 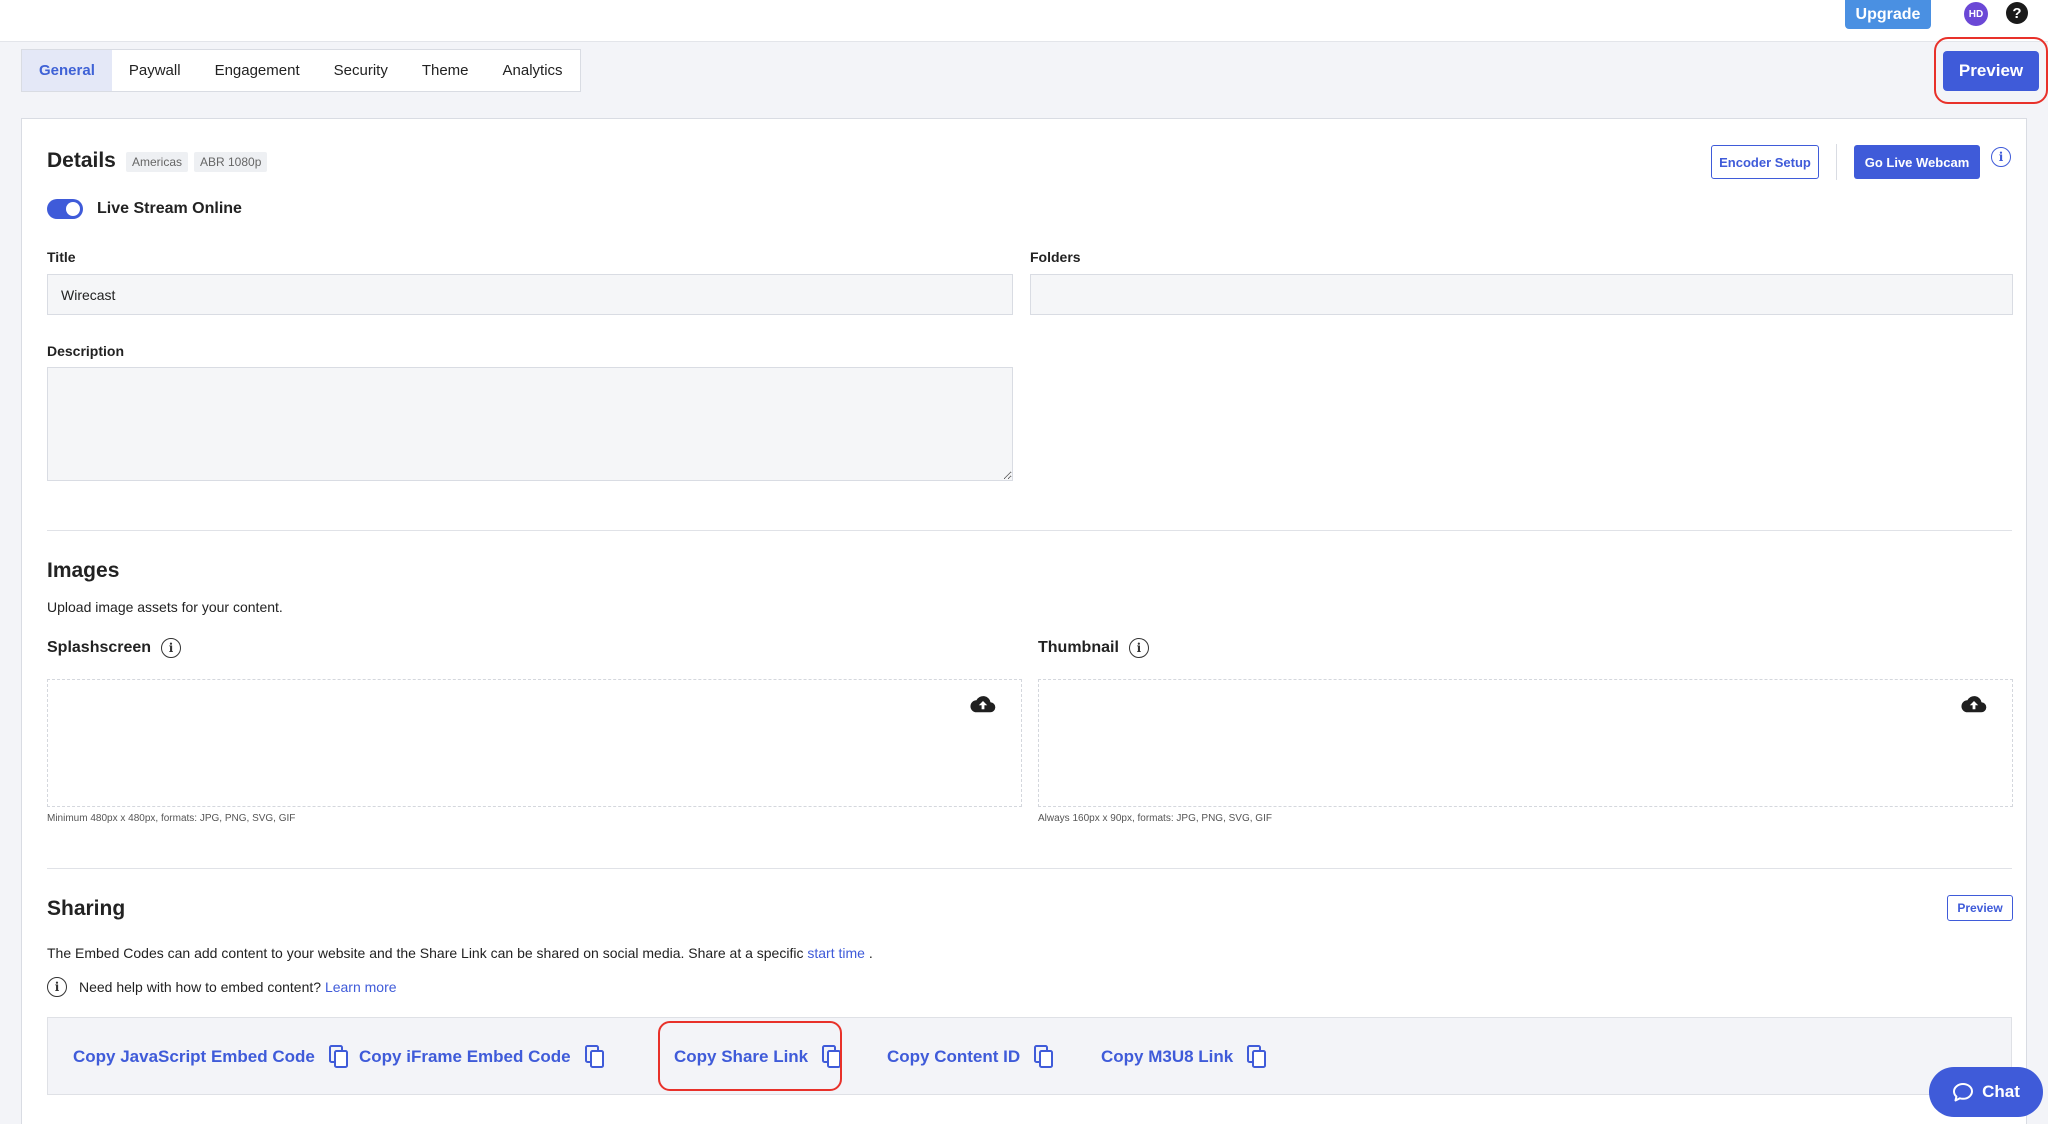 I want to click on copy-m3u8-link-label: Copy M3U8 Link, so click(x=1167, y=1056).